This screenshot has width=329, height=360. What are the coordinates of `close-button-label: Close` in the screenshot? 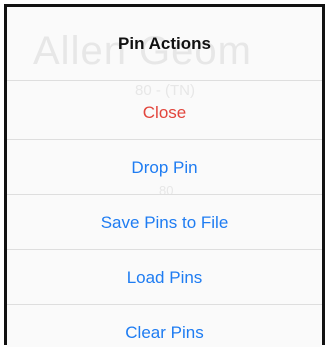 It's located at (164, 112).